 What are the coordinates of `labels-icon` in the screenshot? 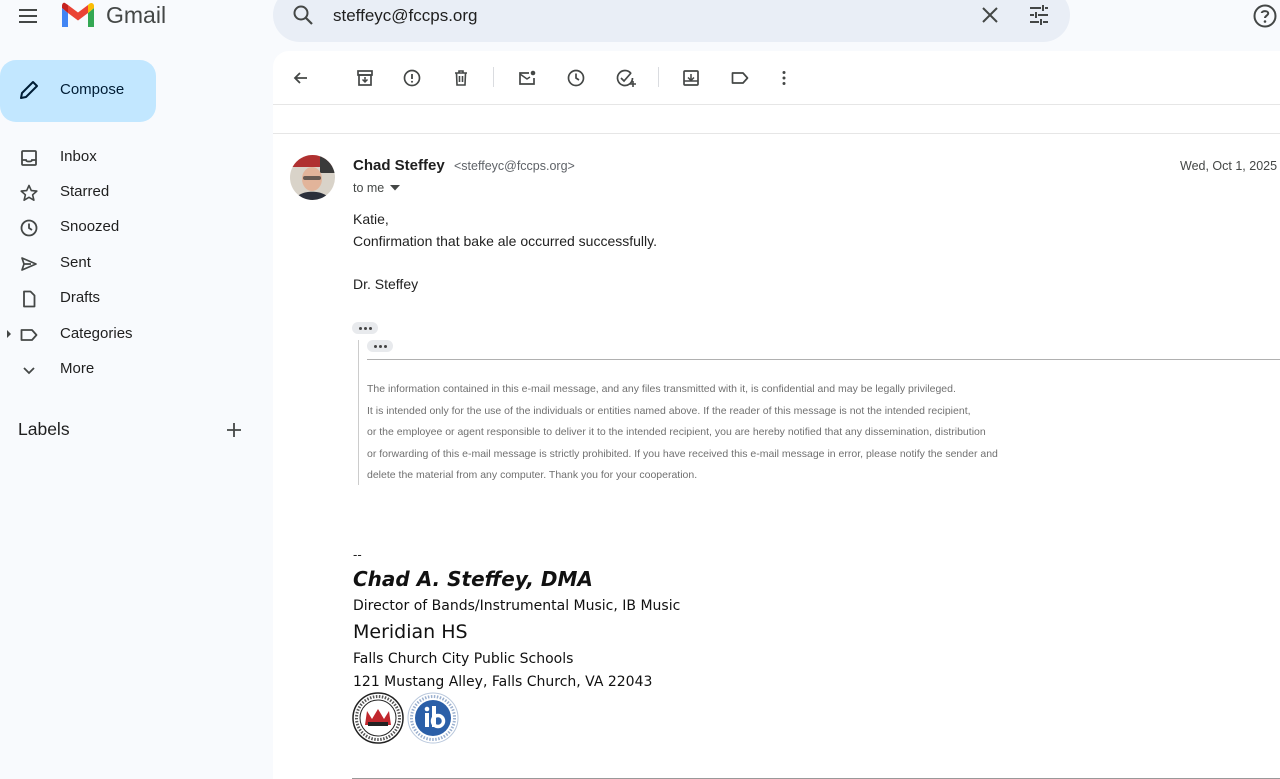 It's located at (740, 78).